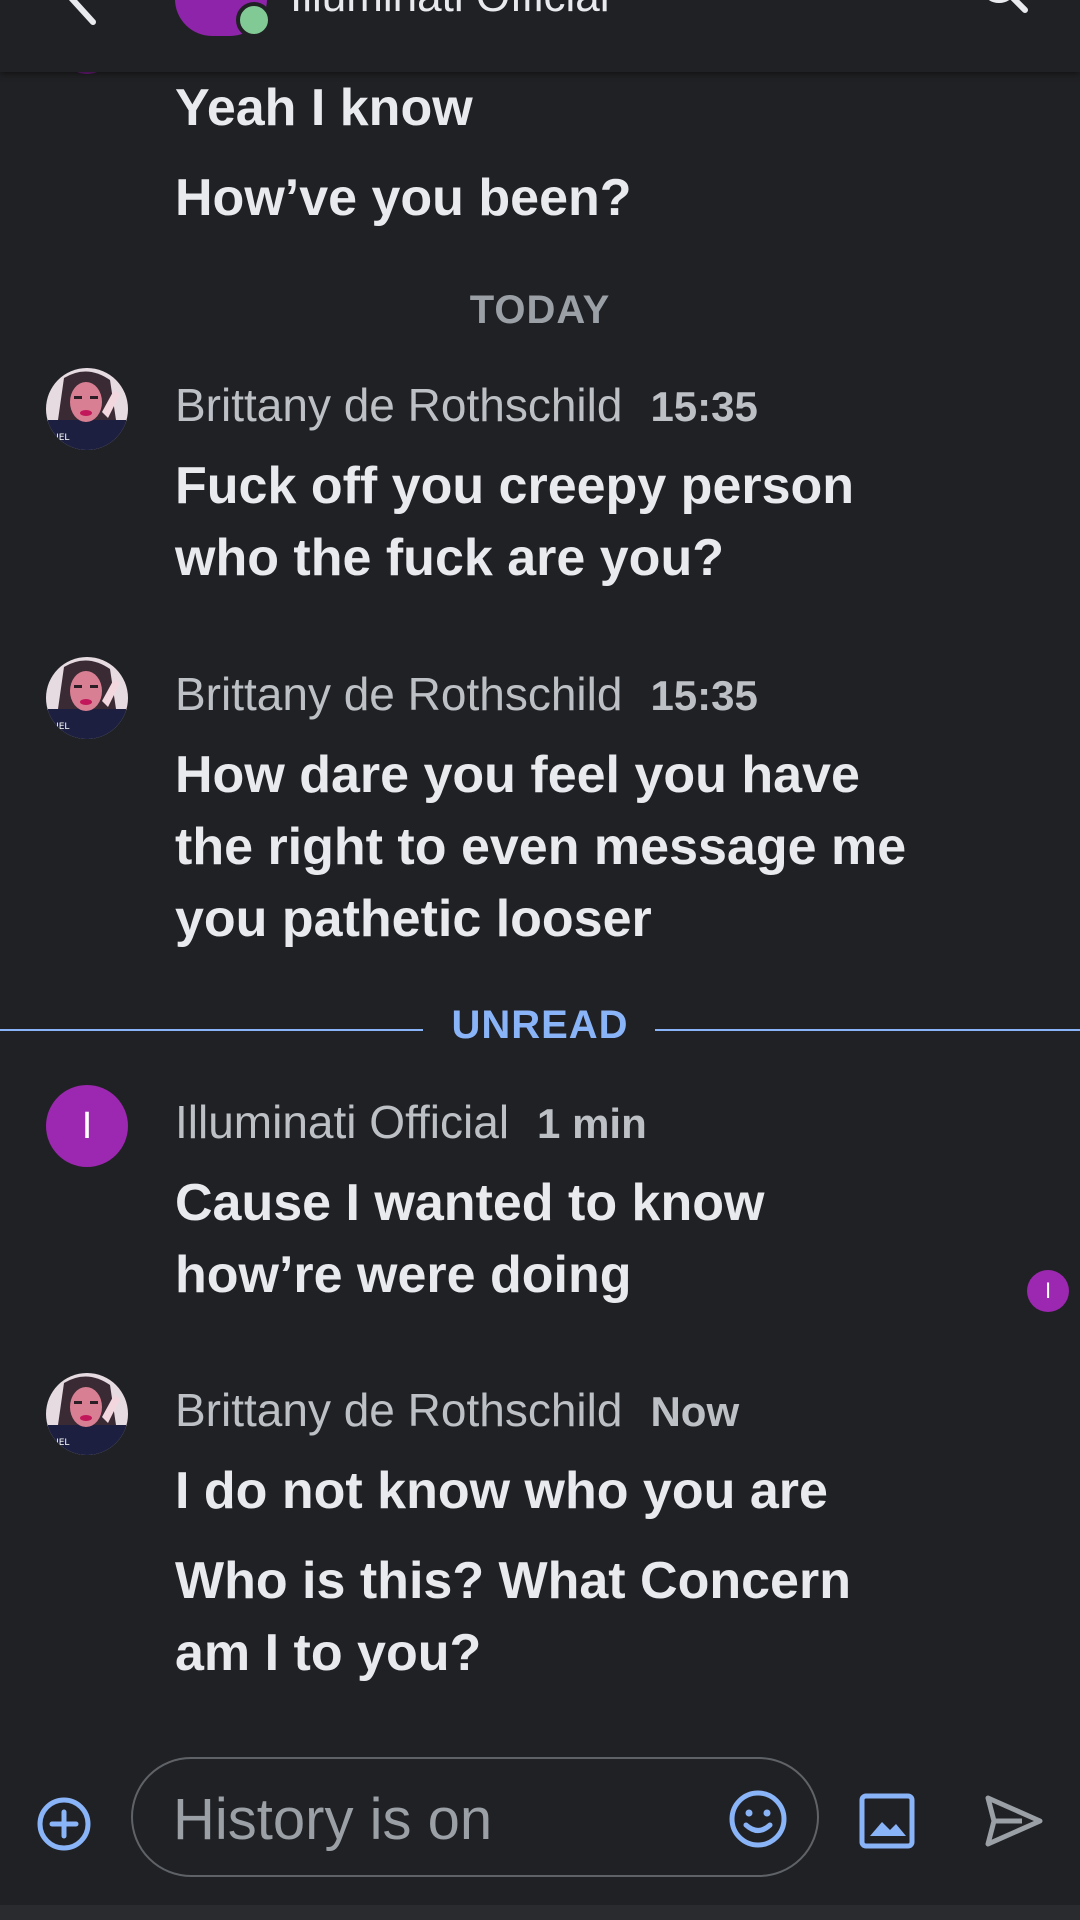 This screenshot has height=1920, width=1080. I want to click on message-text: I do not know who you are, so click(501, 1491).